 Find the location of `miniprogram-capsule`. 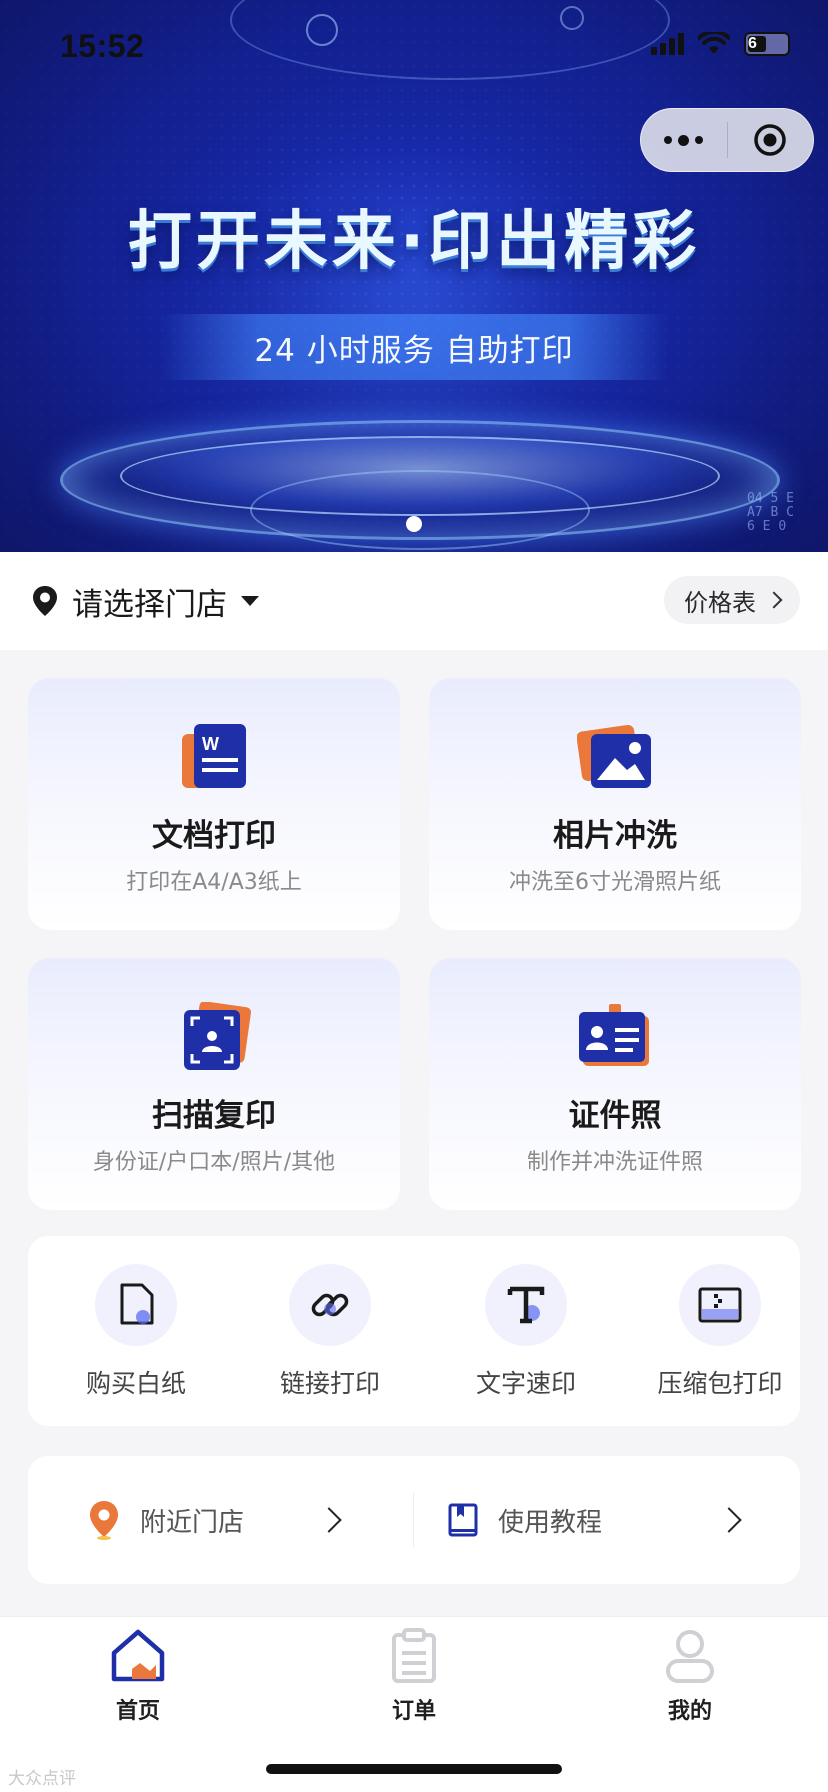

miniprogram-capsule is located at coordinates (727, 140).